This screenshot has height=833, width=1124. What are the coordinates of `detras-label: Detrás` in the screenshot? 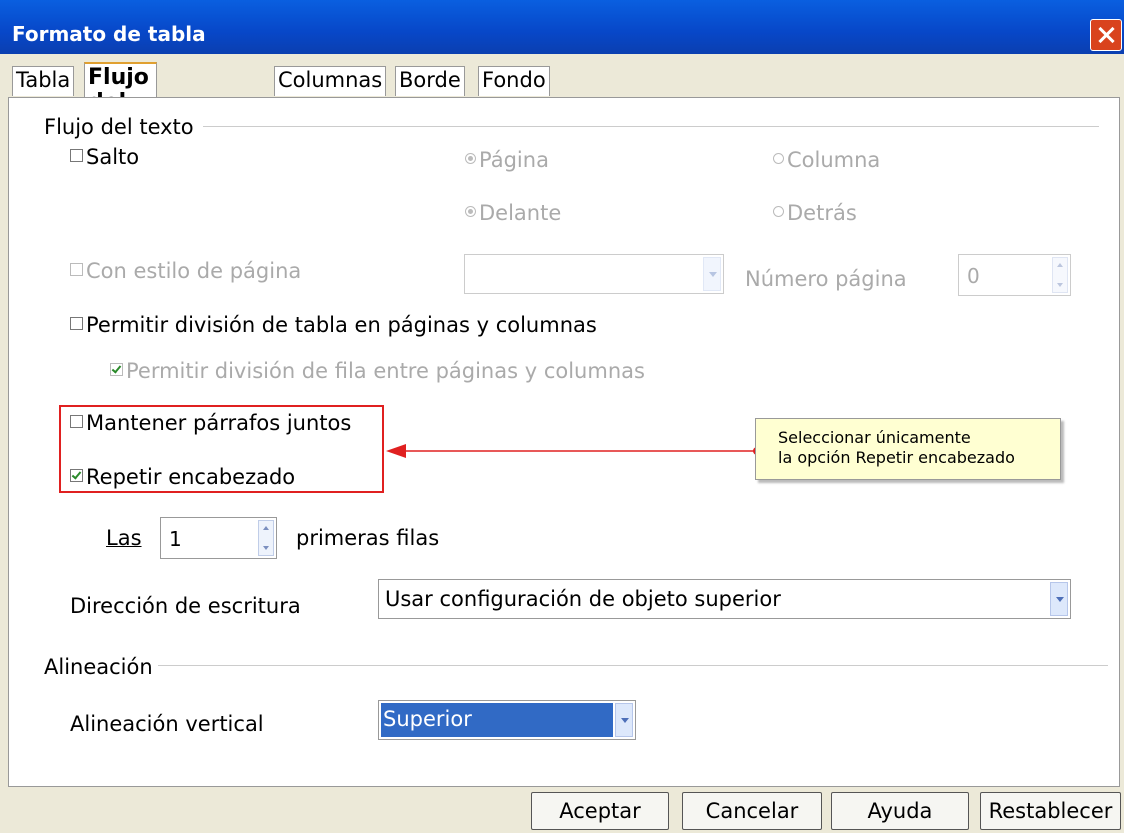 It's located at (822, 213).